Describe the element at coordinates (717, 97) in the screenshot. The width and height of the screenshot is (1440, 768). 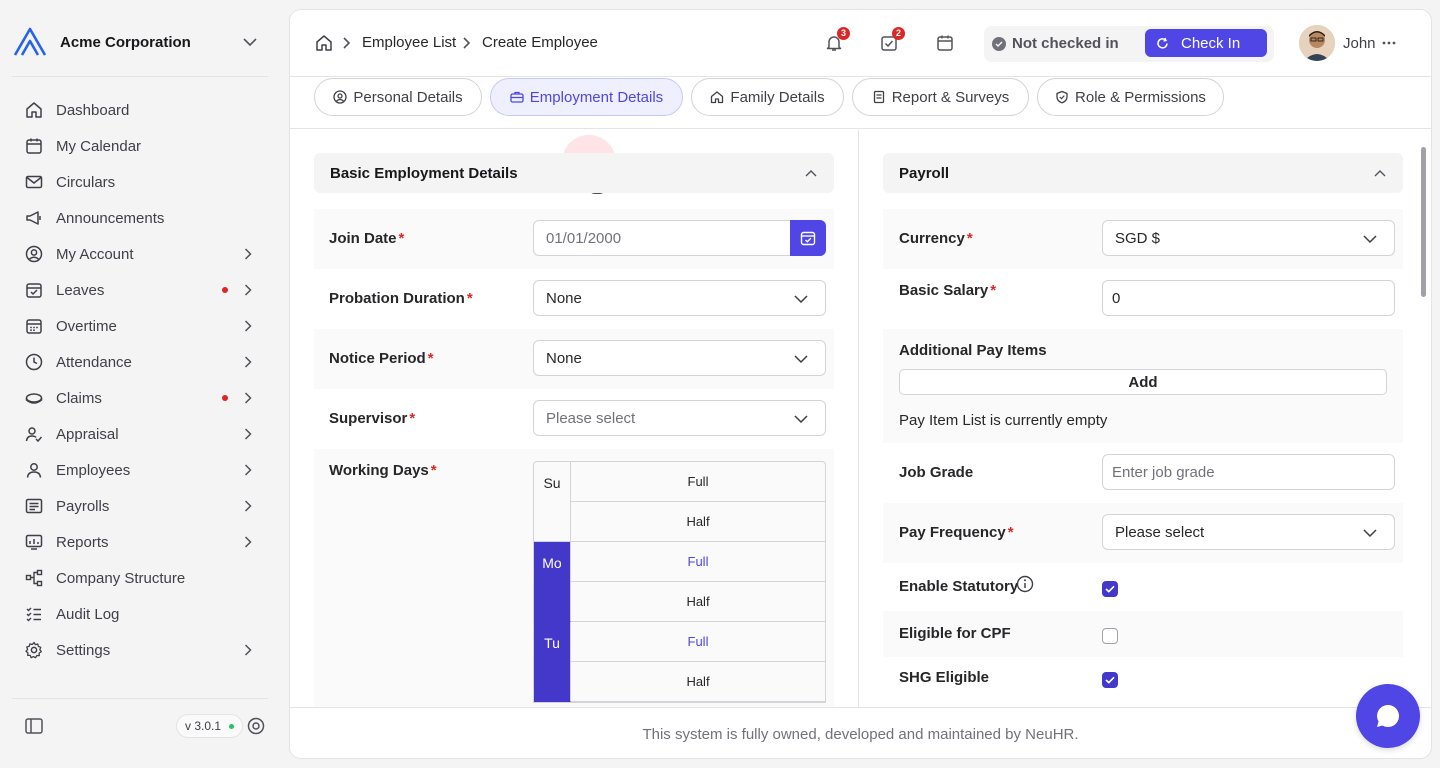
I see `house-icon` at that location.